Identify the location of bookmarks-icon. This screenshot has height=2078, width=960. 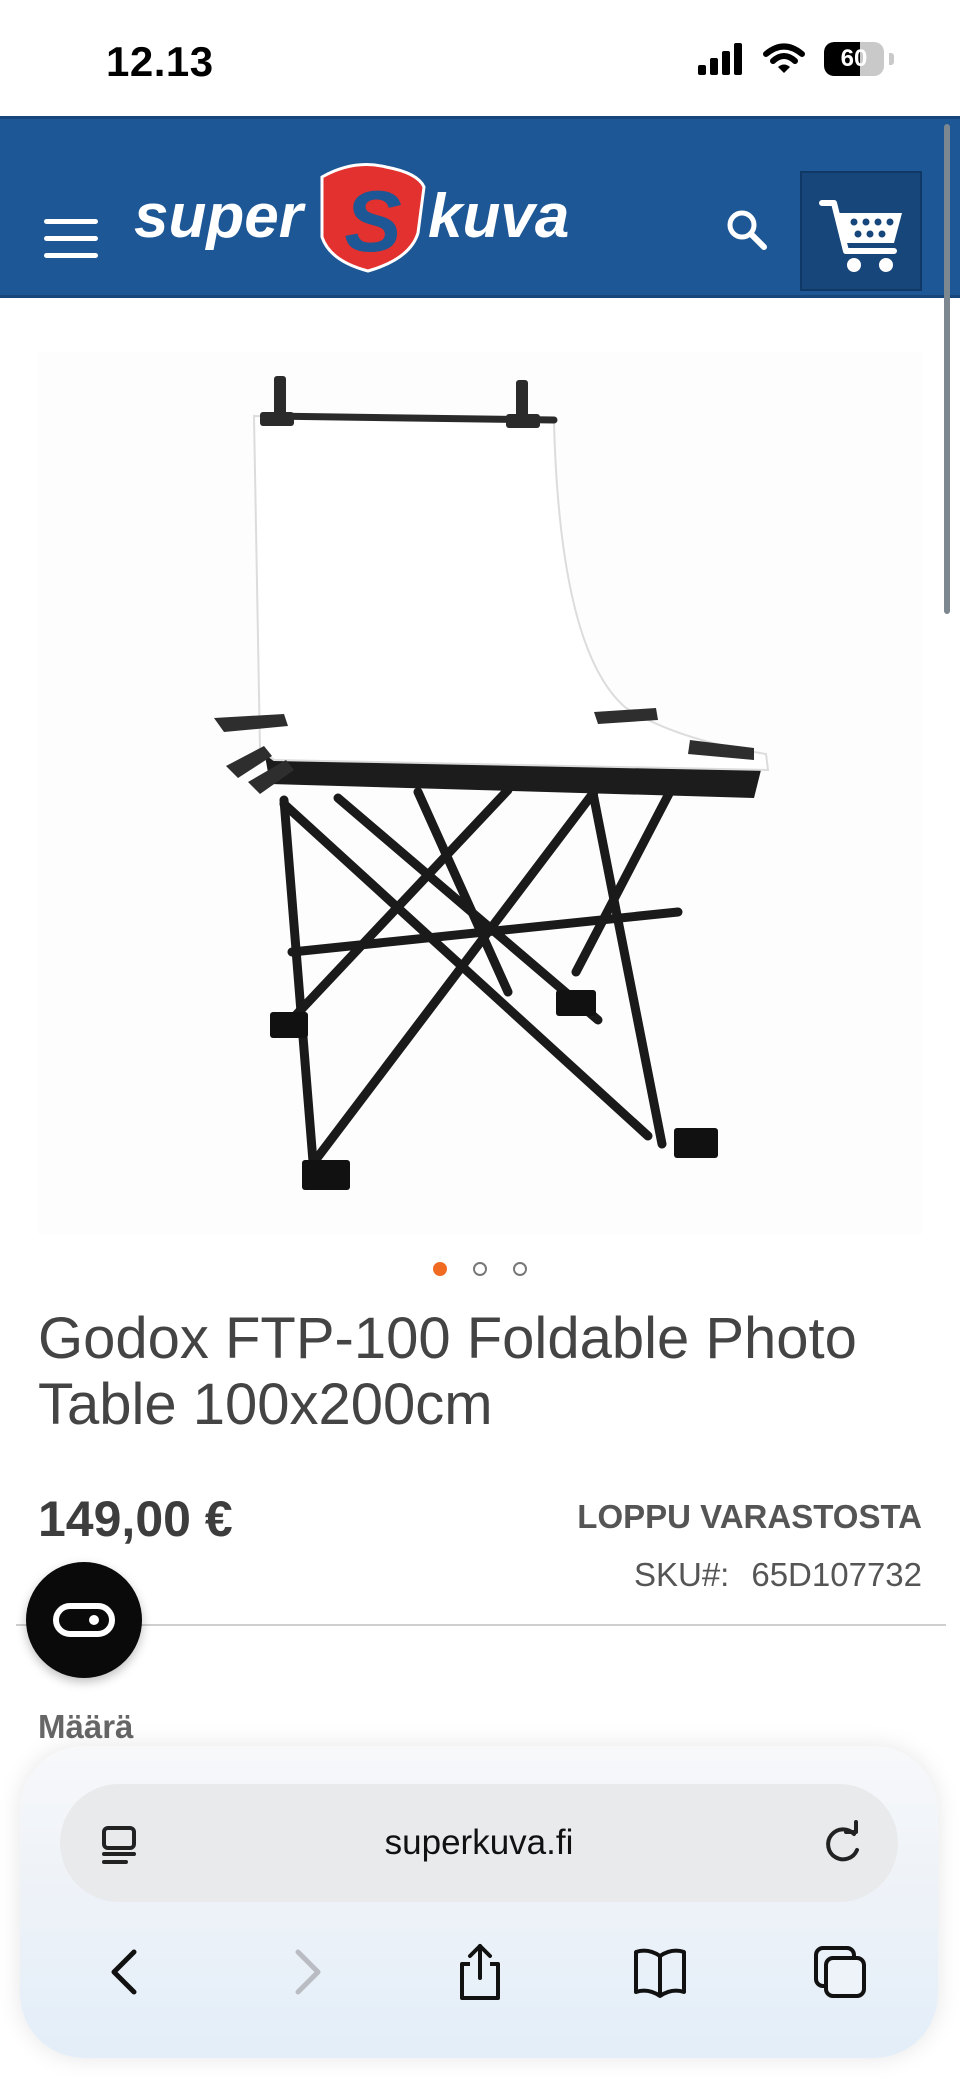
(660, 1972).